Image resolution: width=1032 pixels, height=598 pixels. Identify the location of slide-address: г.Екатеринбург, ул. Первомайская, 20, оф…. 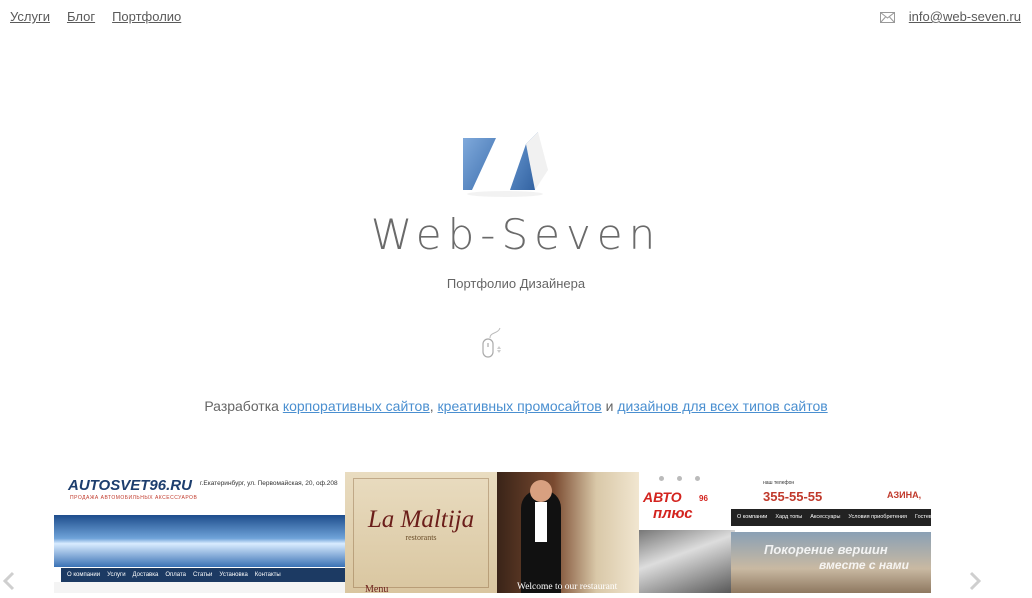
(269, 483).